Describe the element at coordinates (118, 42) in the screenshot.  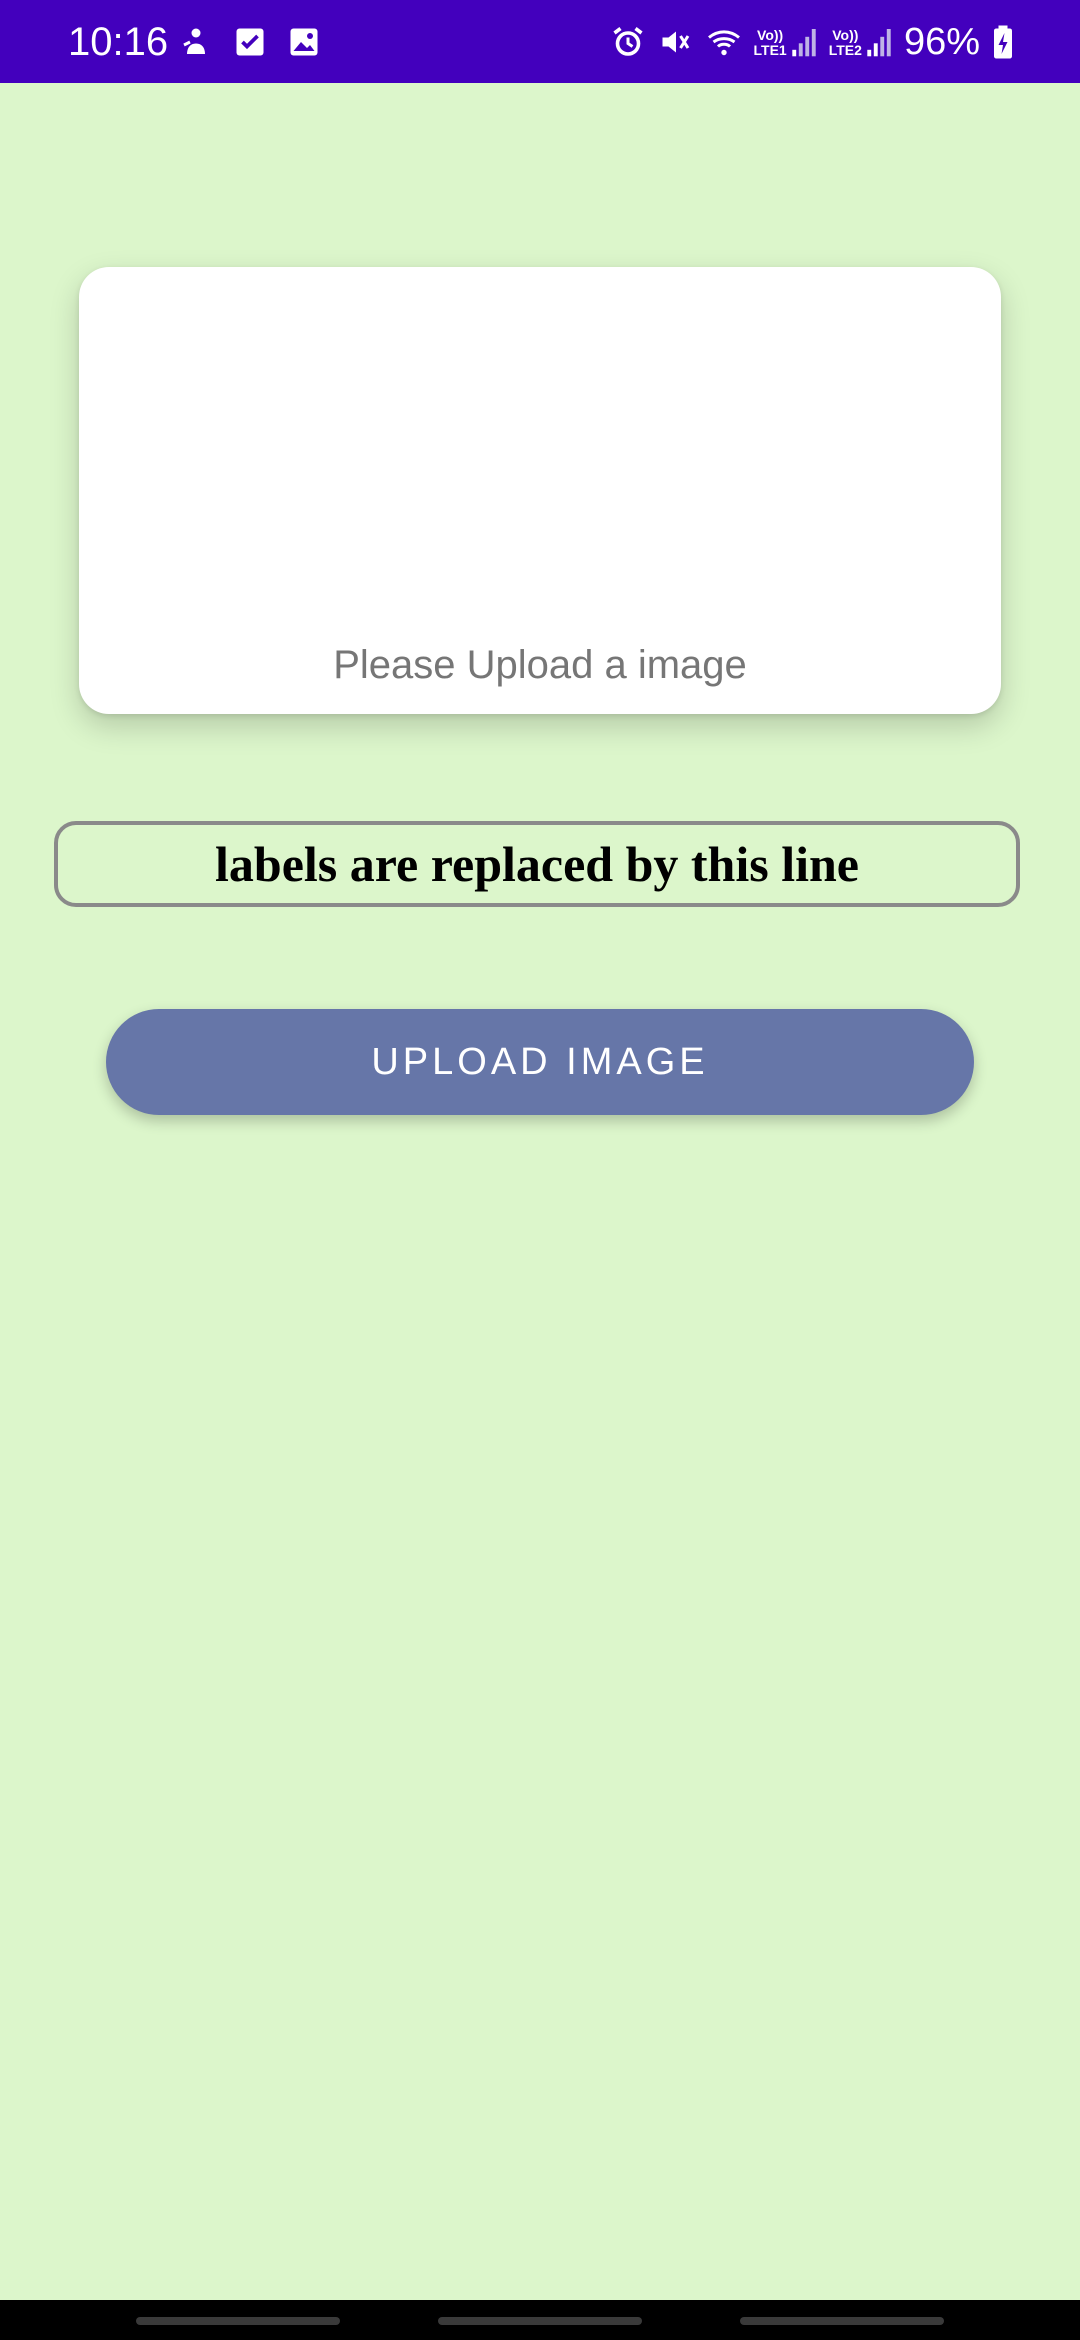
I see `status-time: 10:16` at that location.